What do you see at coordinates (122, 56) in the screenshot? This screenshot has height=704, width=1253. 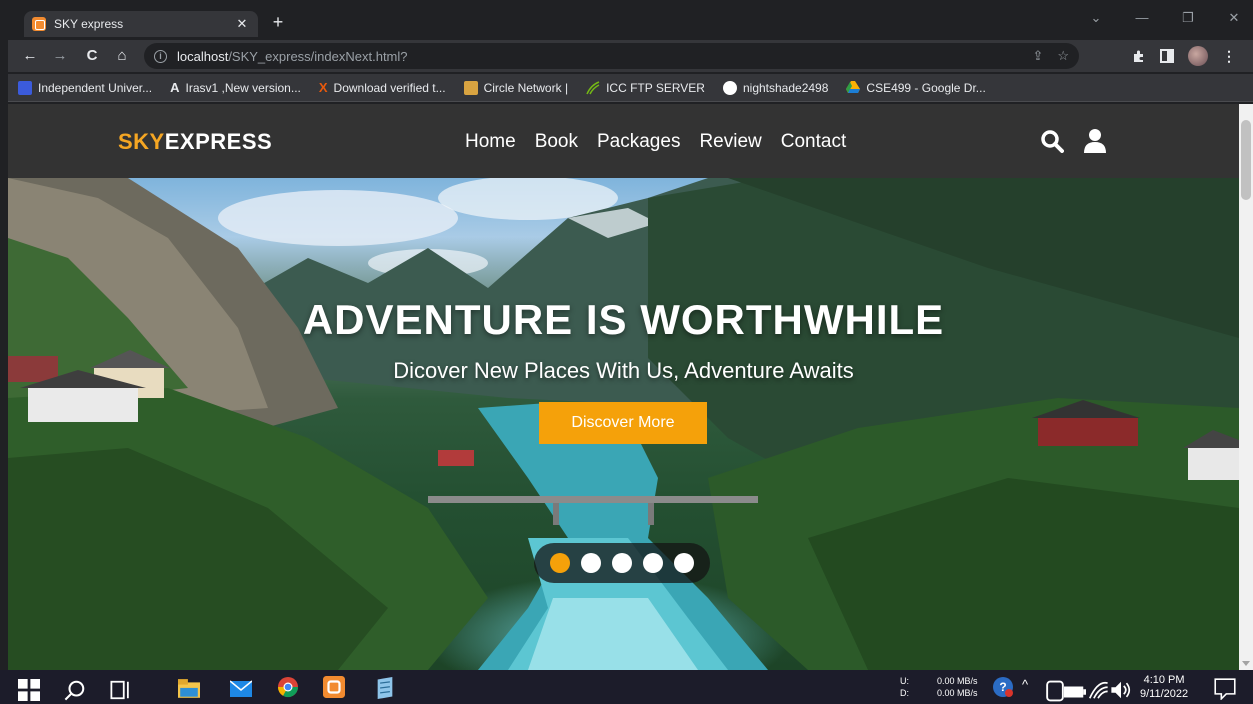 I see `home-button: ⌂` at bounding box center [122, 56].